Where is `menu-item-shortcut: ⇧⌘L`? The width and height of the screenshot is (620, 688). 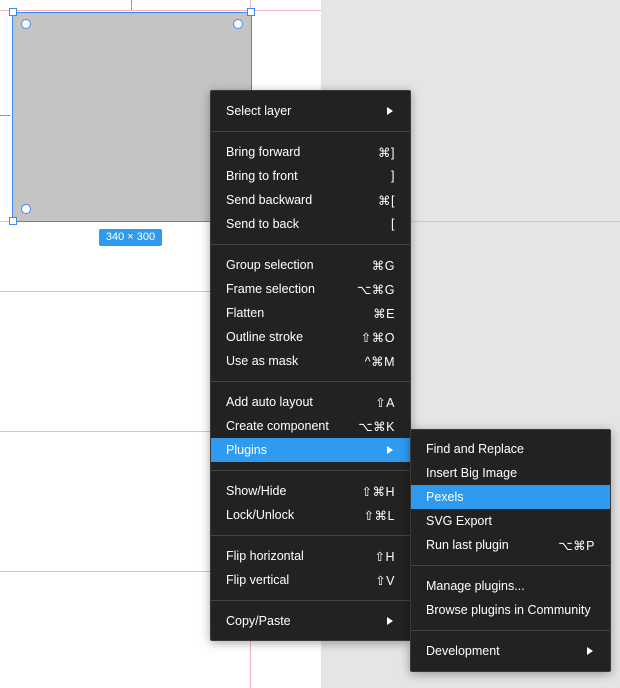 menu-item-shortcut: ⇧⌘L is located at coordinates (379, 516).